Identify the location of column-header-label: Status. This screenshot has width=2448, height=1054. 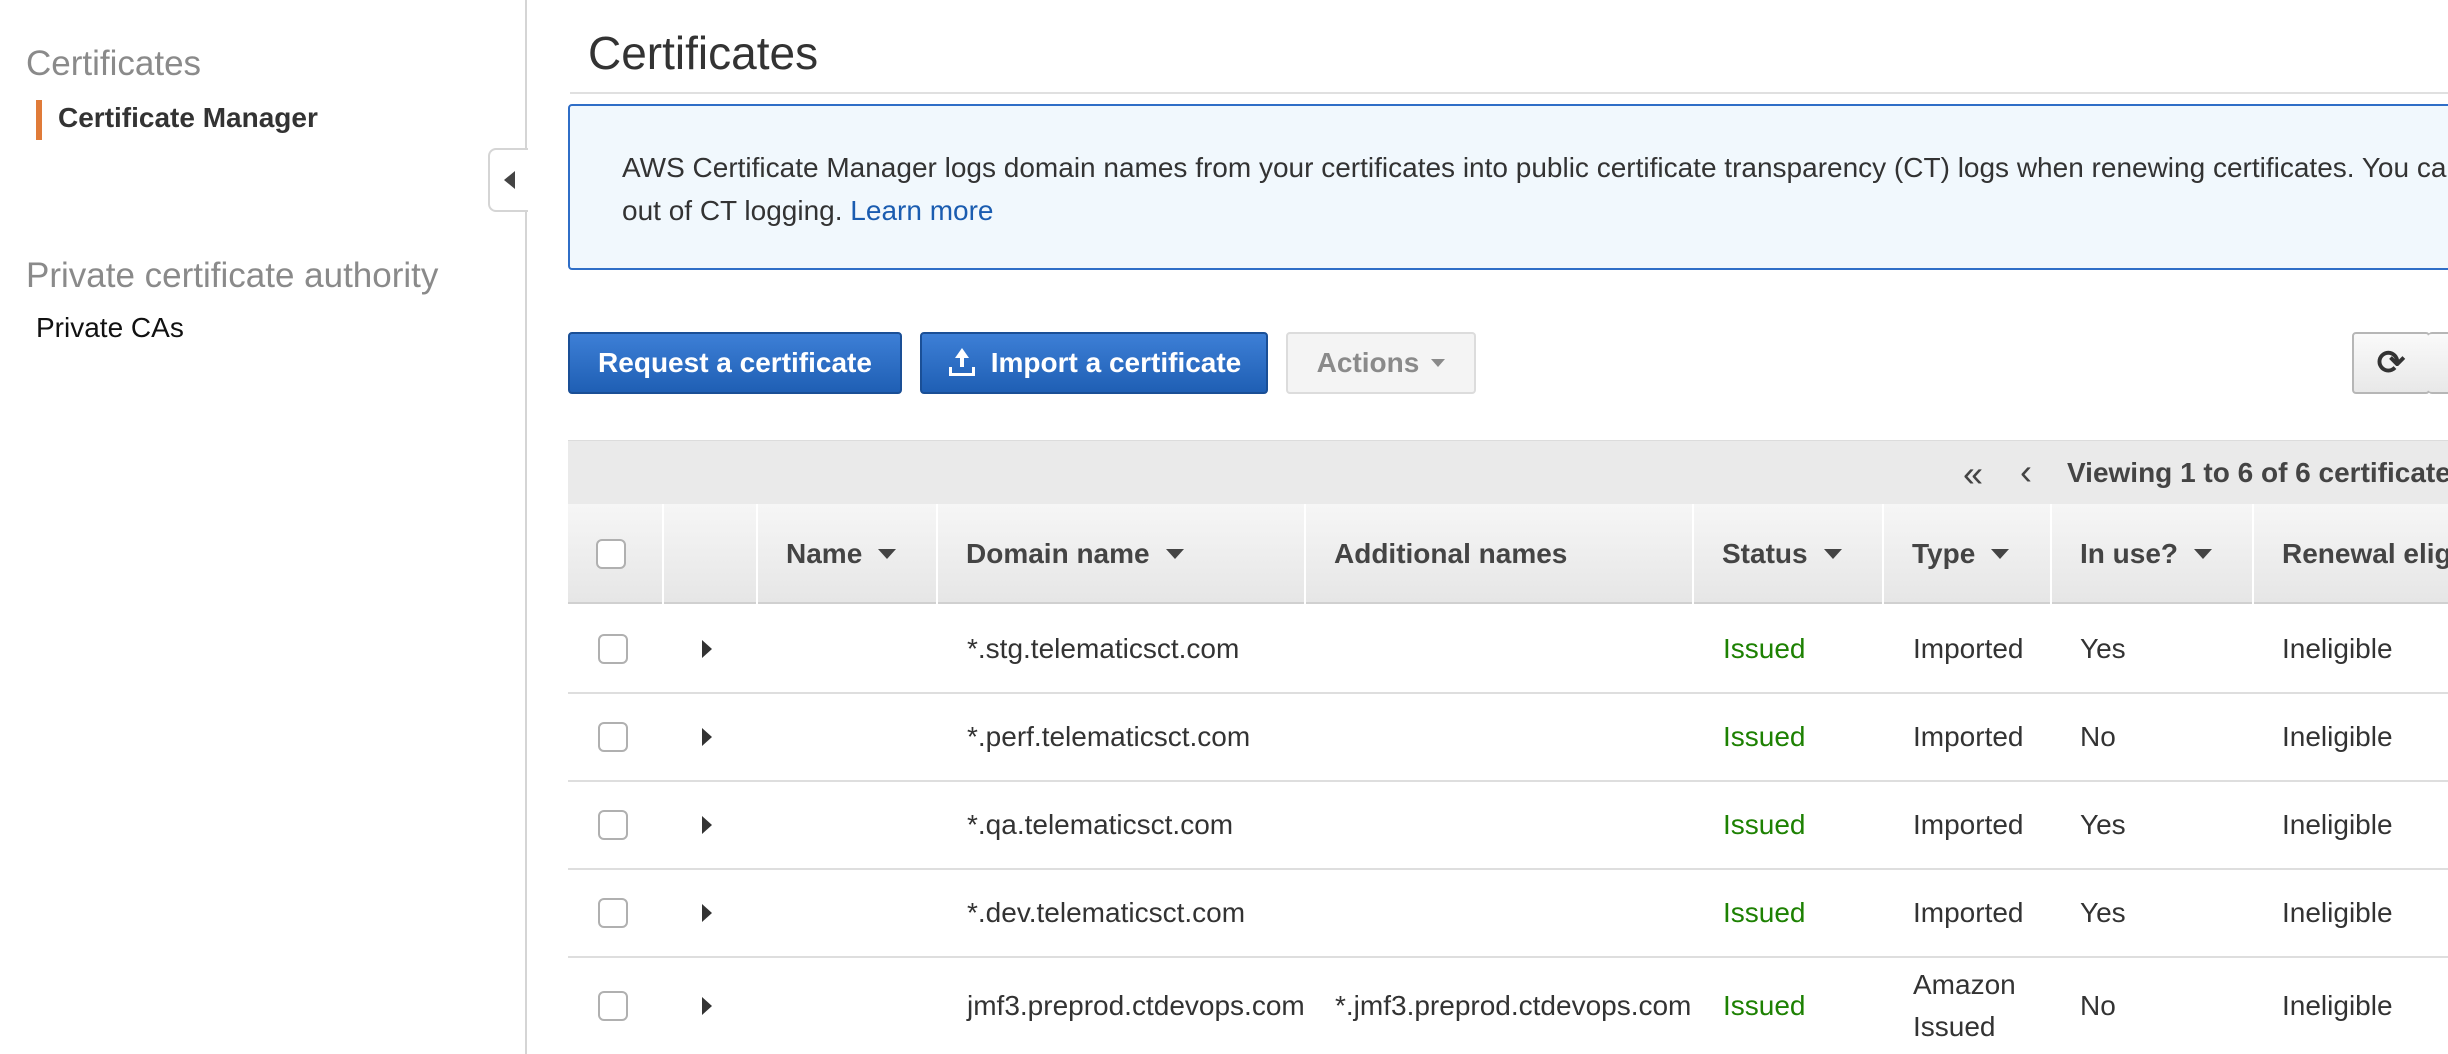
(1765, 553).